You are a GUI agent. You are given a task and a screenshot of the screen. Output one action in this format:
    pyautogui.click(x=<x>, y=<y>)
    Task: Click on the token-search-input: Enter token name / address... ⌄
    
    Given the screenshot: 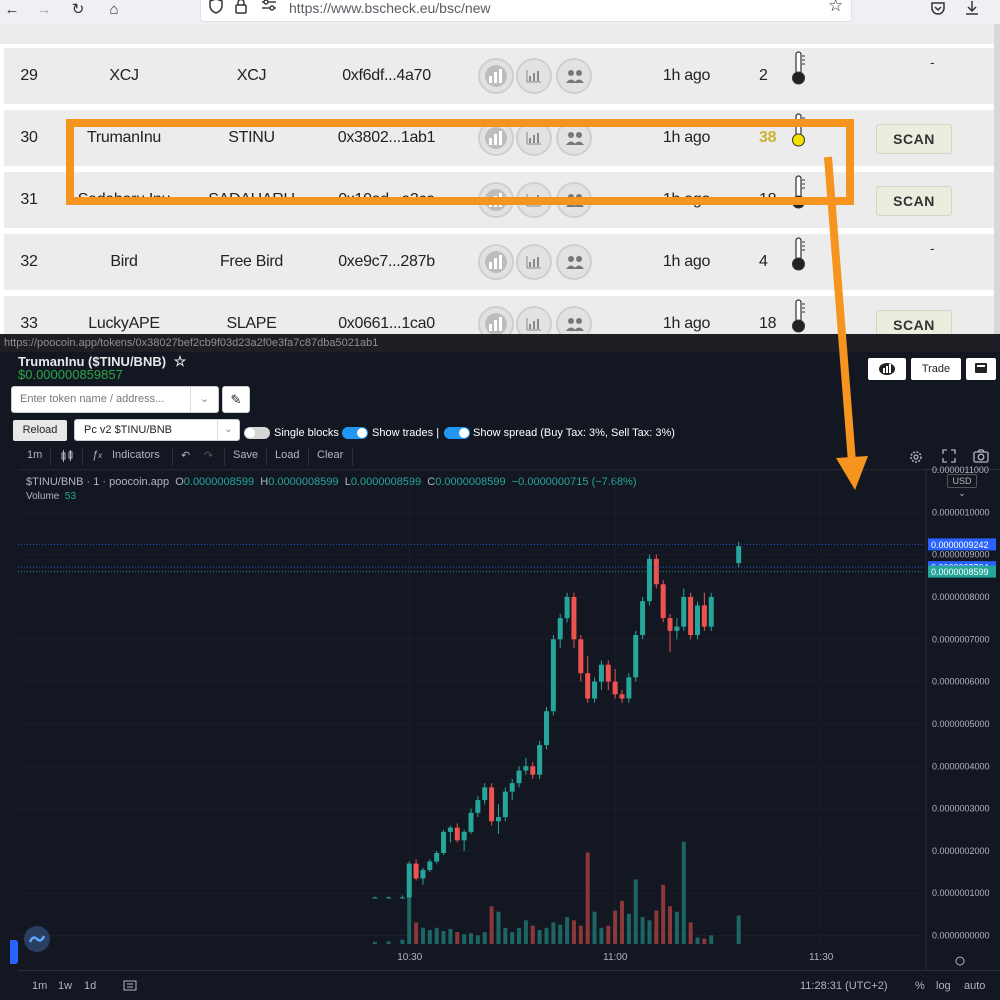 What is the action you would take?
    pyautogui.click(x=115, y=399)
    